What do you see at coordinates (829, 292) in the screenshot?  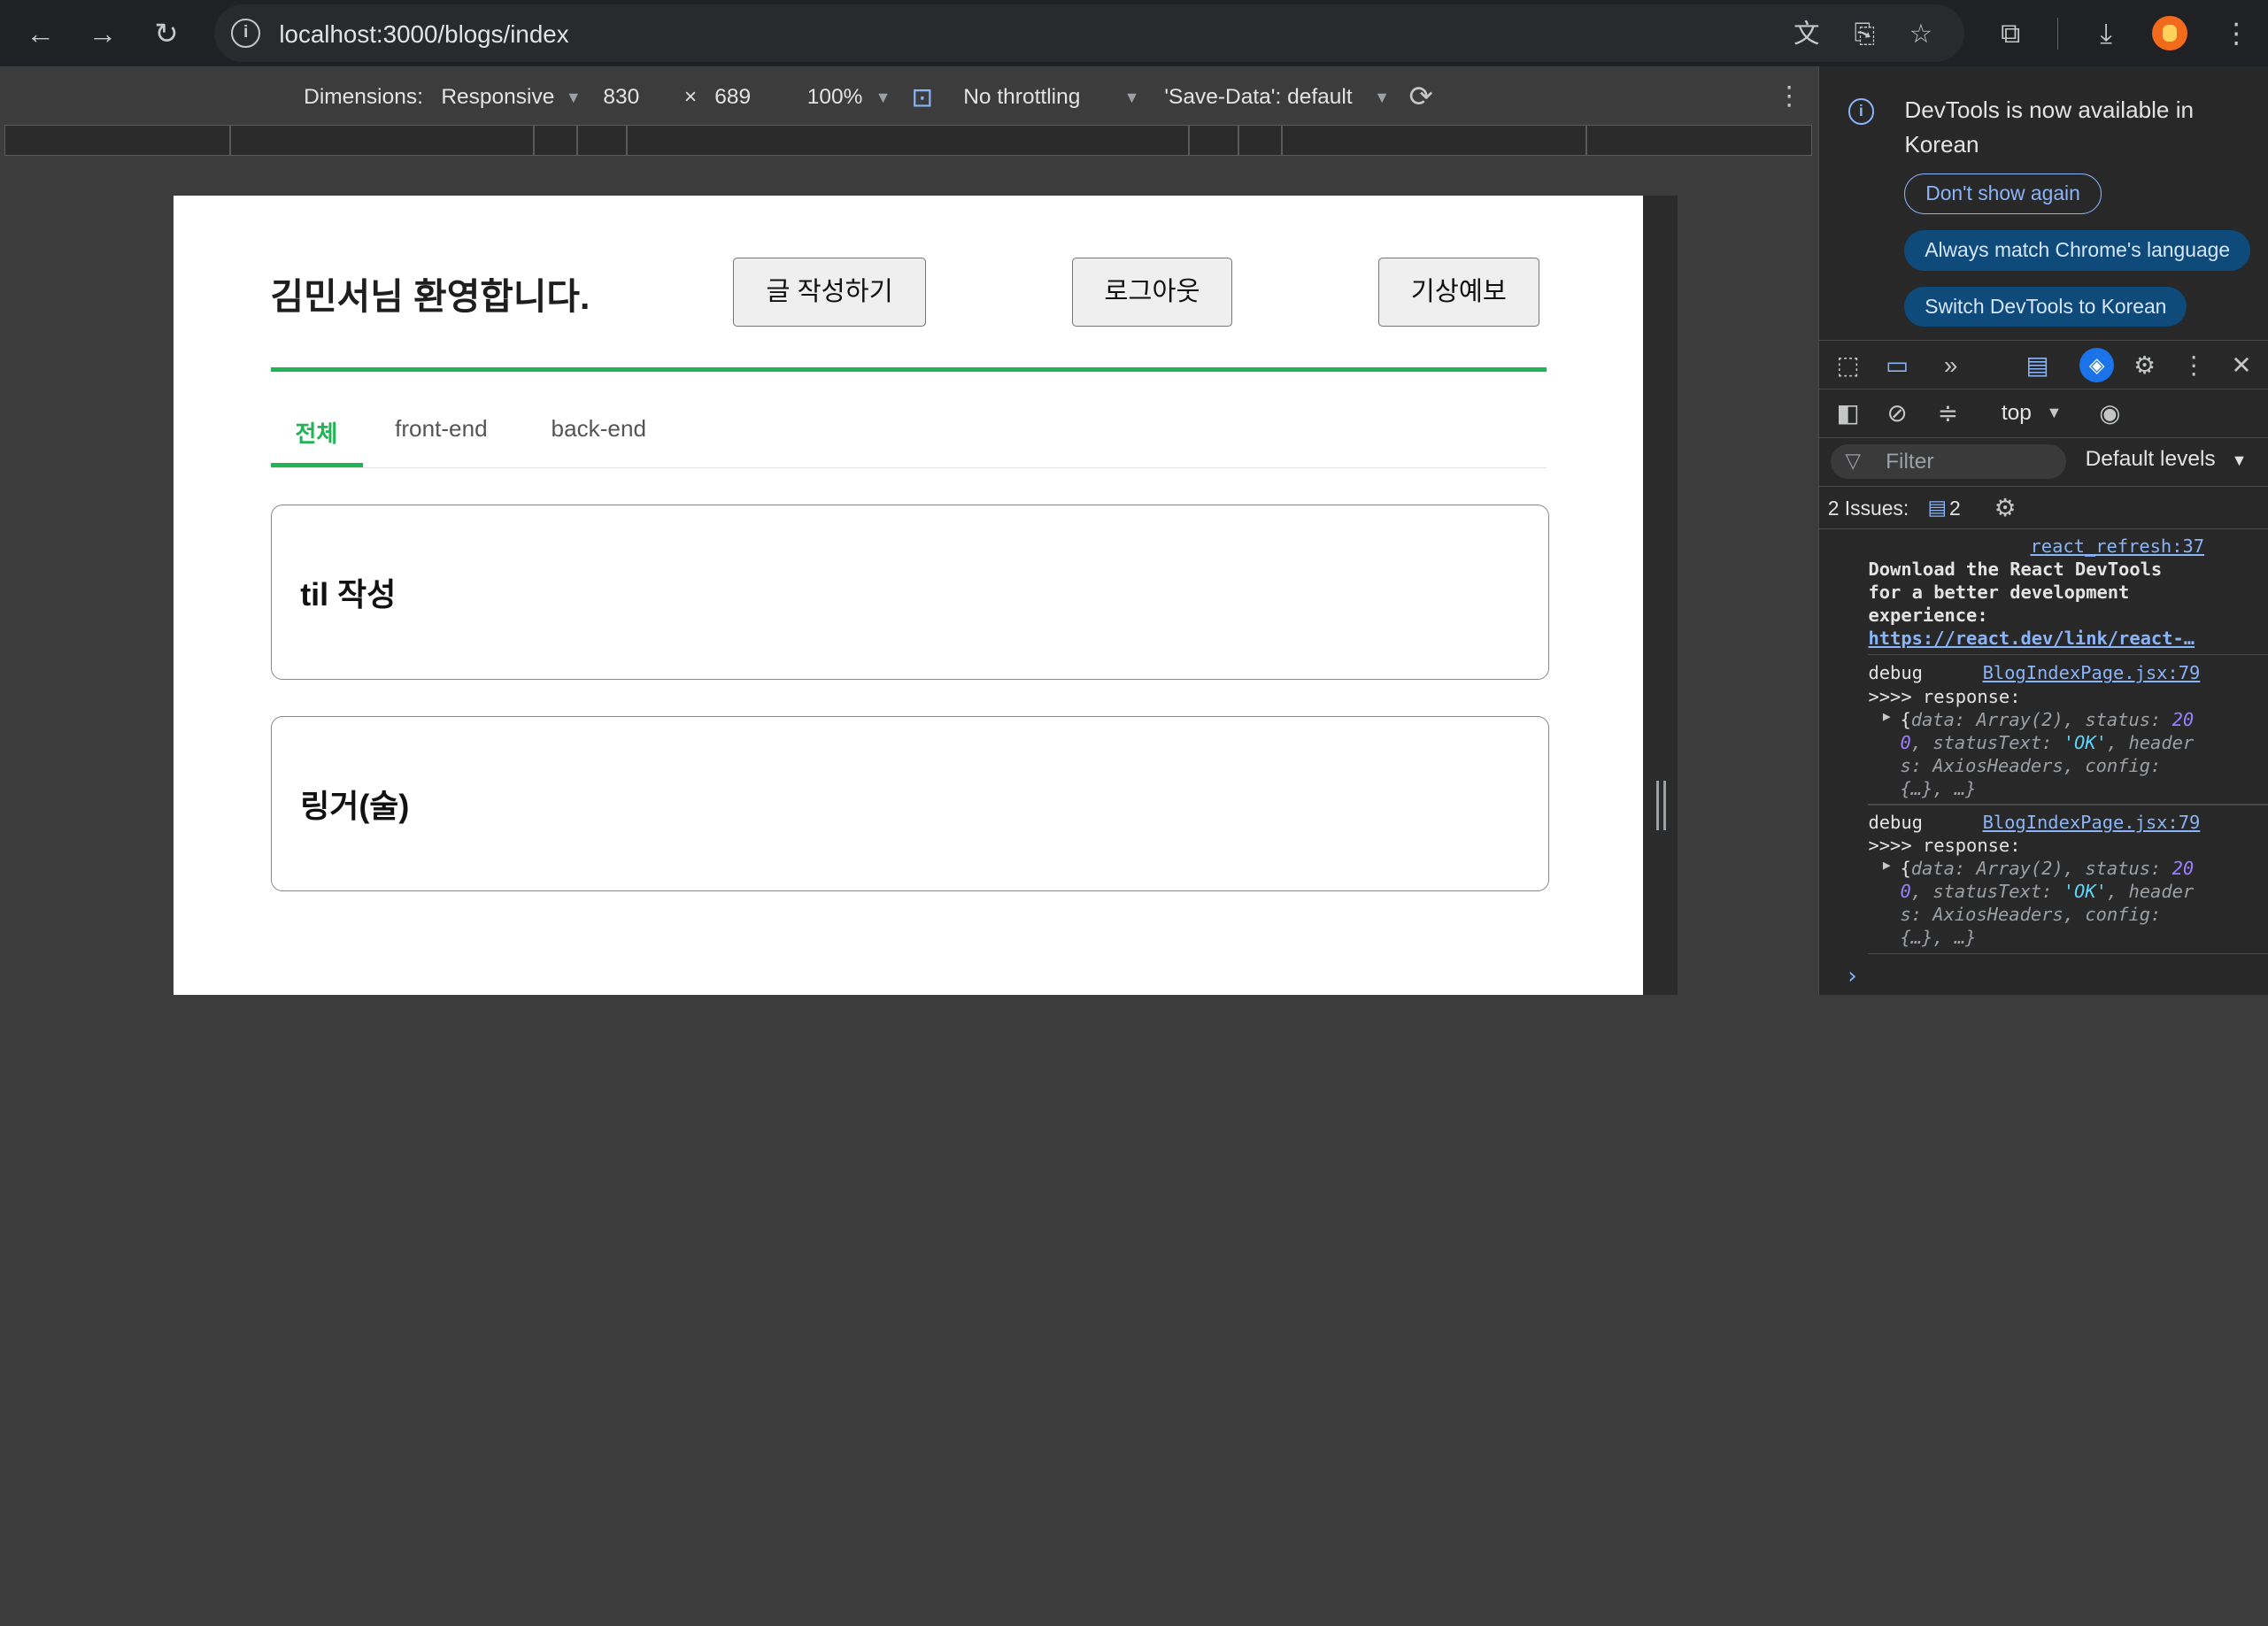 I see `write-post-button: 글 작성하기` at bounding box center [829, 292].